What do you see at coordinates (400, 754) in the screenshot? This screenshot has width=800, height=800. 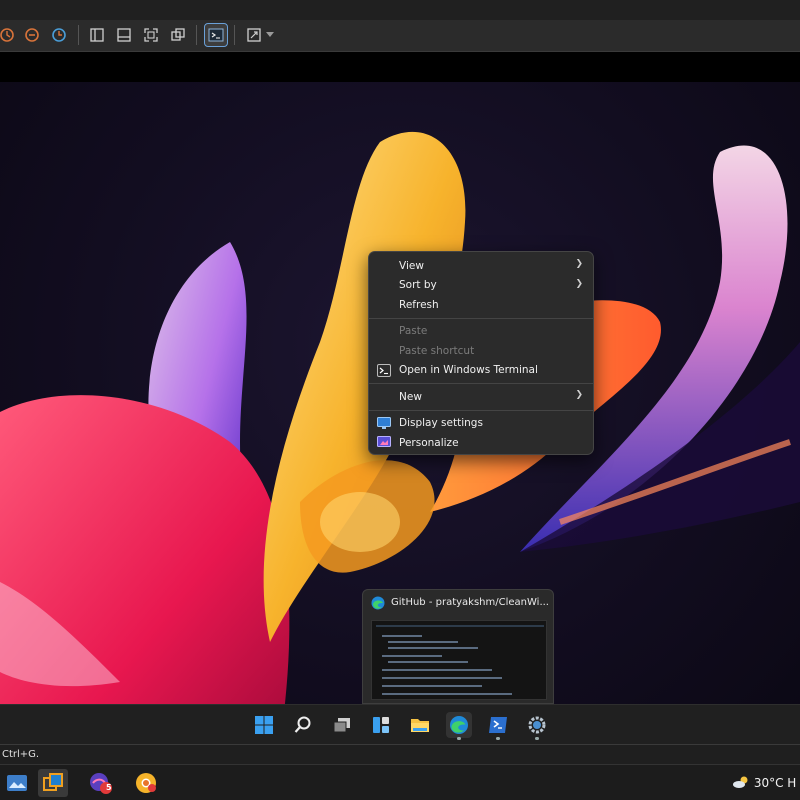 I see `vm-status-bar: Ctrl+G.` at bounding box center [400, 754].